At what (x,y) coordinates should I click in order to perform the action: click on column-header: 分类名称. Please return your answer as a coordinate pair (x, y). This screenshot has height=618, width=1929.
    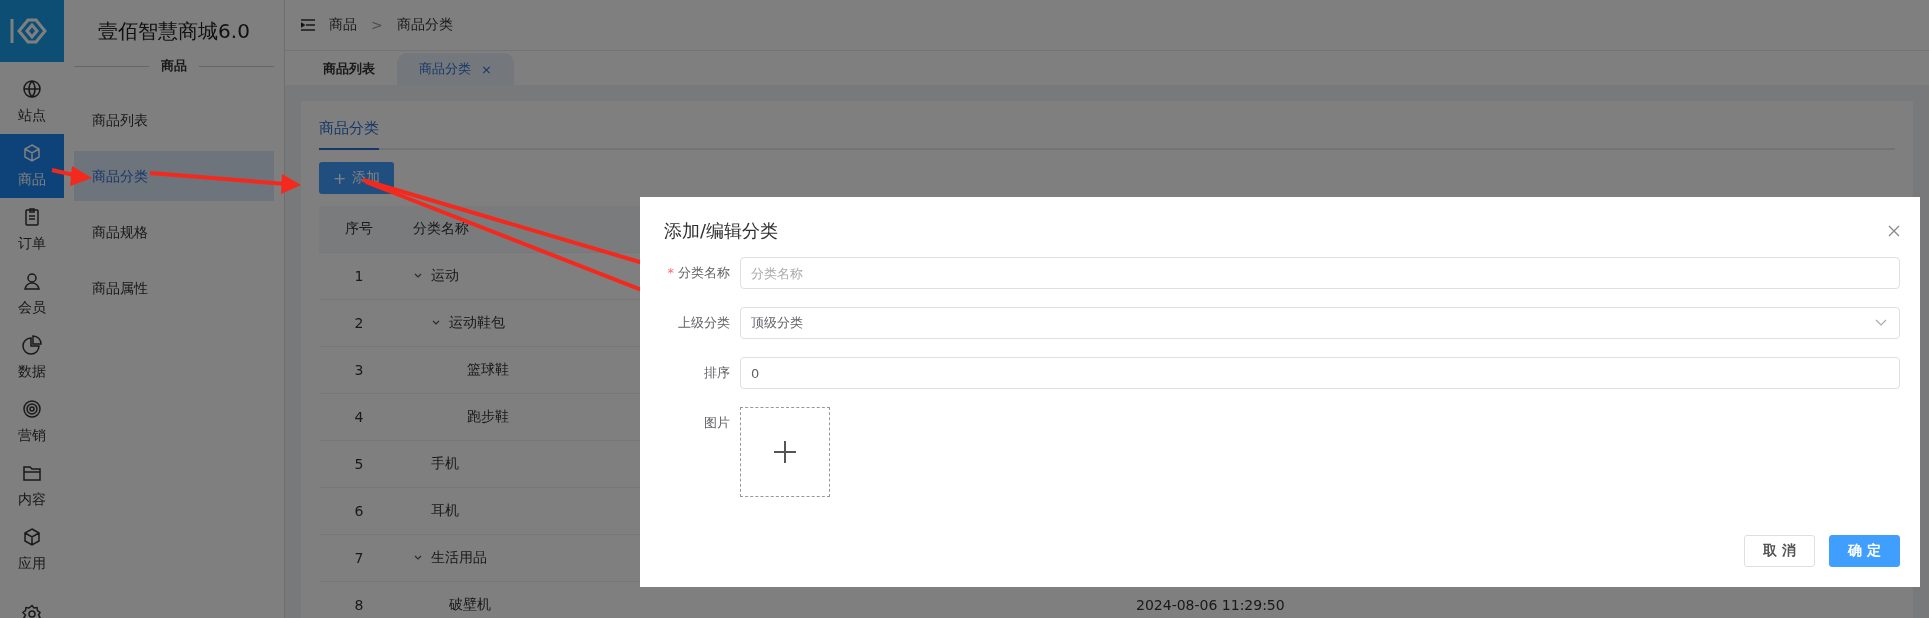
    Looking at the image, I should click on (441, 229).